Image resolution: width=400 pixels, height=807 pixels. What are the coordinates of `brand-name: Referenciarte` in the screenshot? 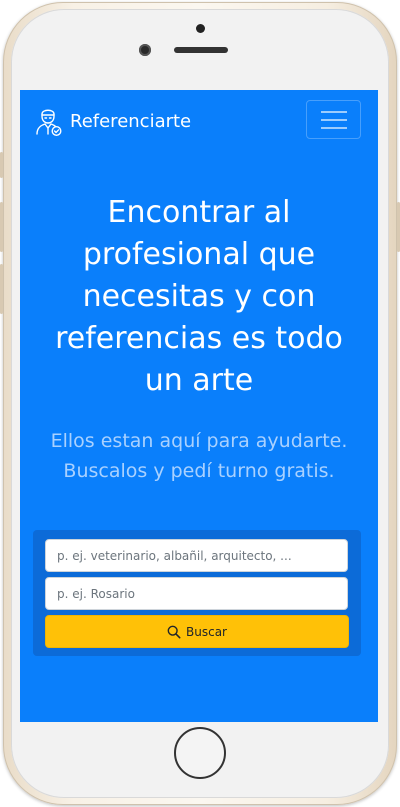 It's located at (131, 121).